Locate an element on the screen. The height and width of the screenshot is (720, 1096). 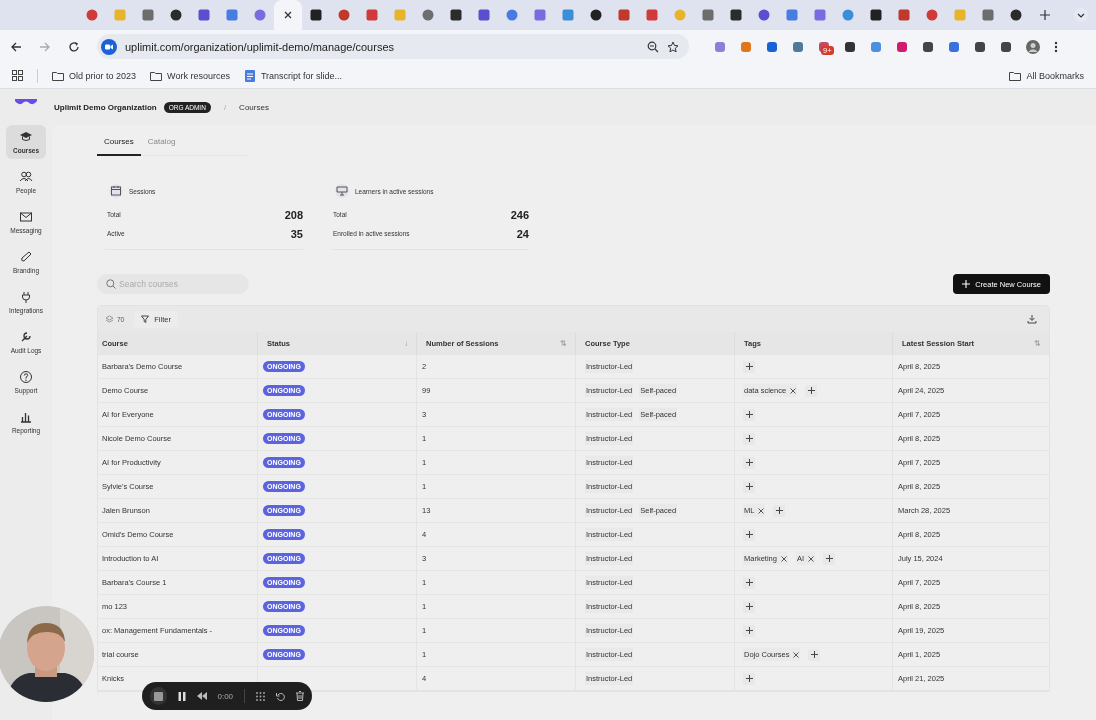
close-icon is located at coordinates (288, 15).